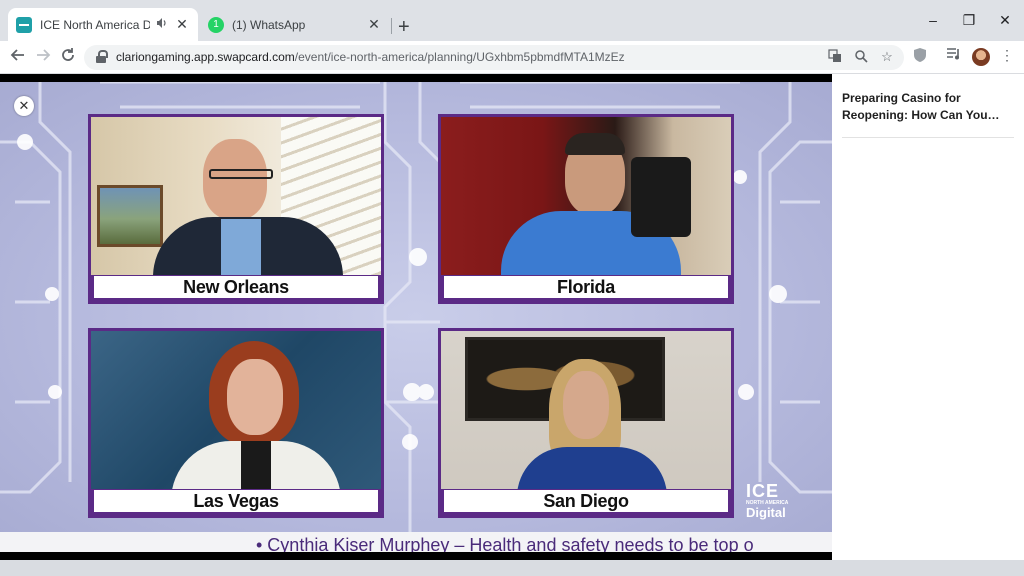  I want to click on tab-ice-north-america: ICE North America Digital - M ✕, so click(103, 24).